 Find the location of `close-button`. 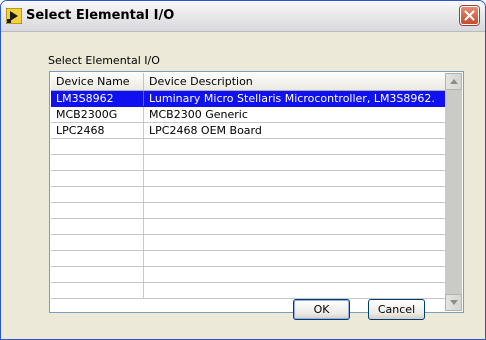

close-button is located at coordinates (469, 15).